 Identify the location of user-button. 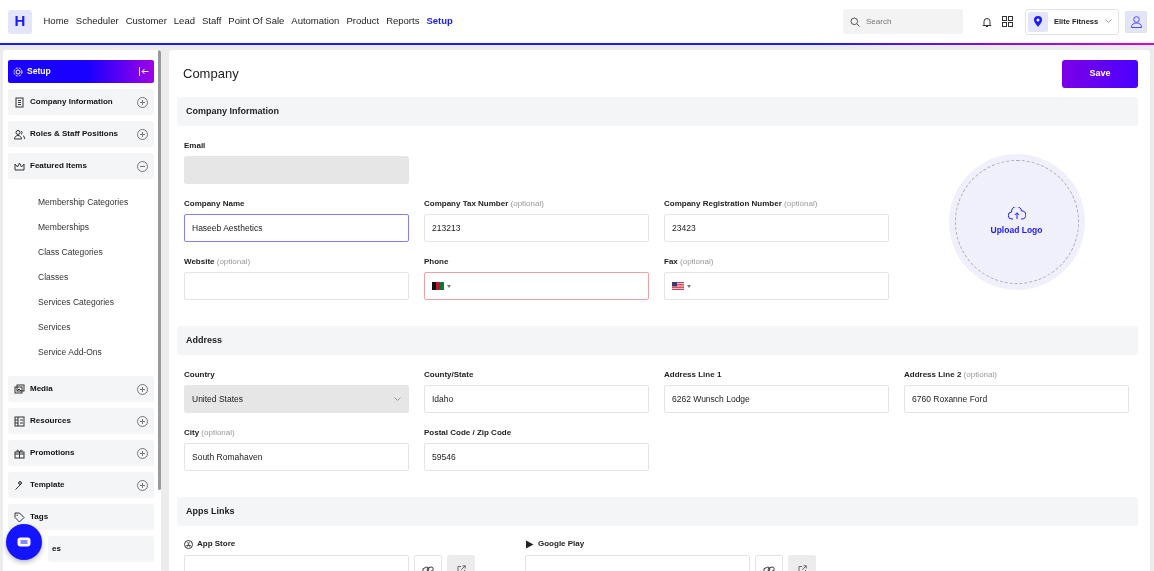
(1136, 21).